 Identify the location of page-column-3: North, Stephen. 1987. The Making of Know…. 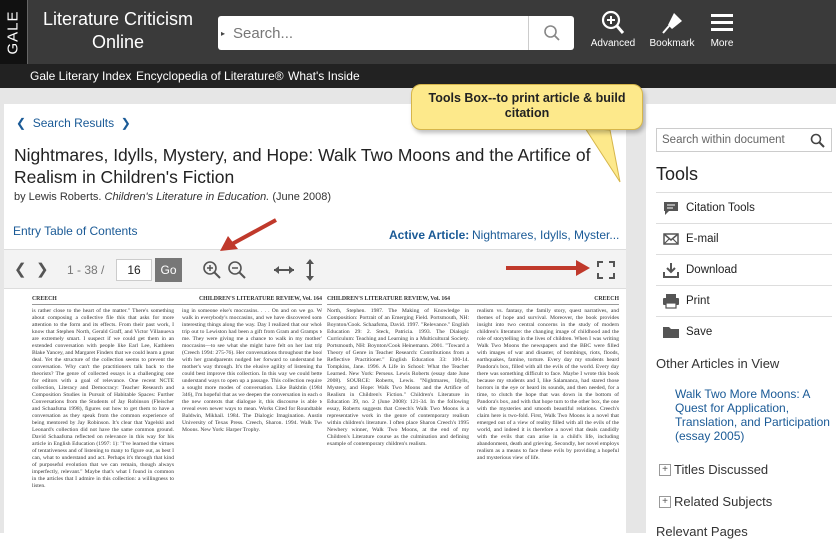
(398, 377).